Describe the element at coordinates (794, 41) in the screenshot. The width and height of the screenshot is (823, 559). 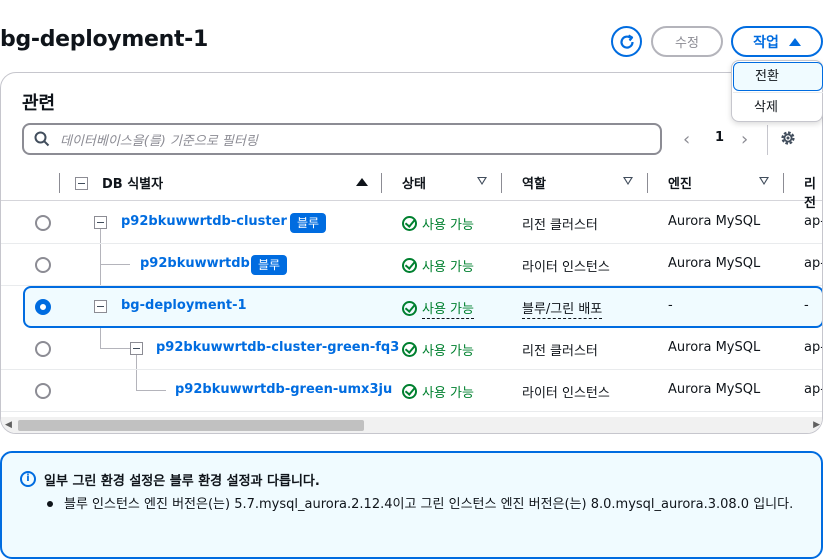
I see `caret-up-icon` at that location.